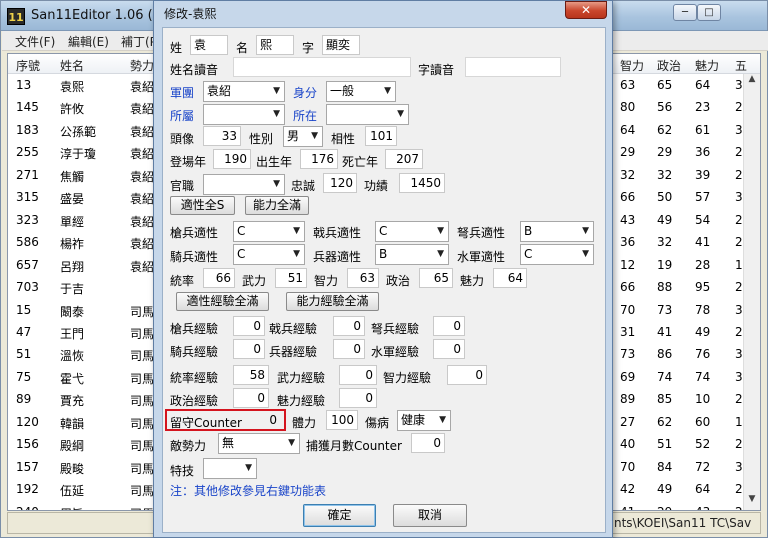 This screenshot has height=538, width=768. What do you see at coordinates (361, 91) in the screenshot?
I see `identity-select: 一般 ▼` at bounding box center [361, 91].